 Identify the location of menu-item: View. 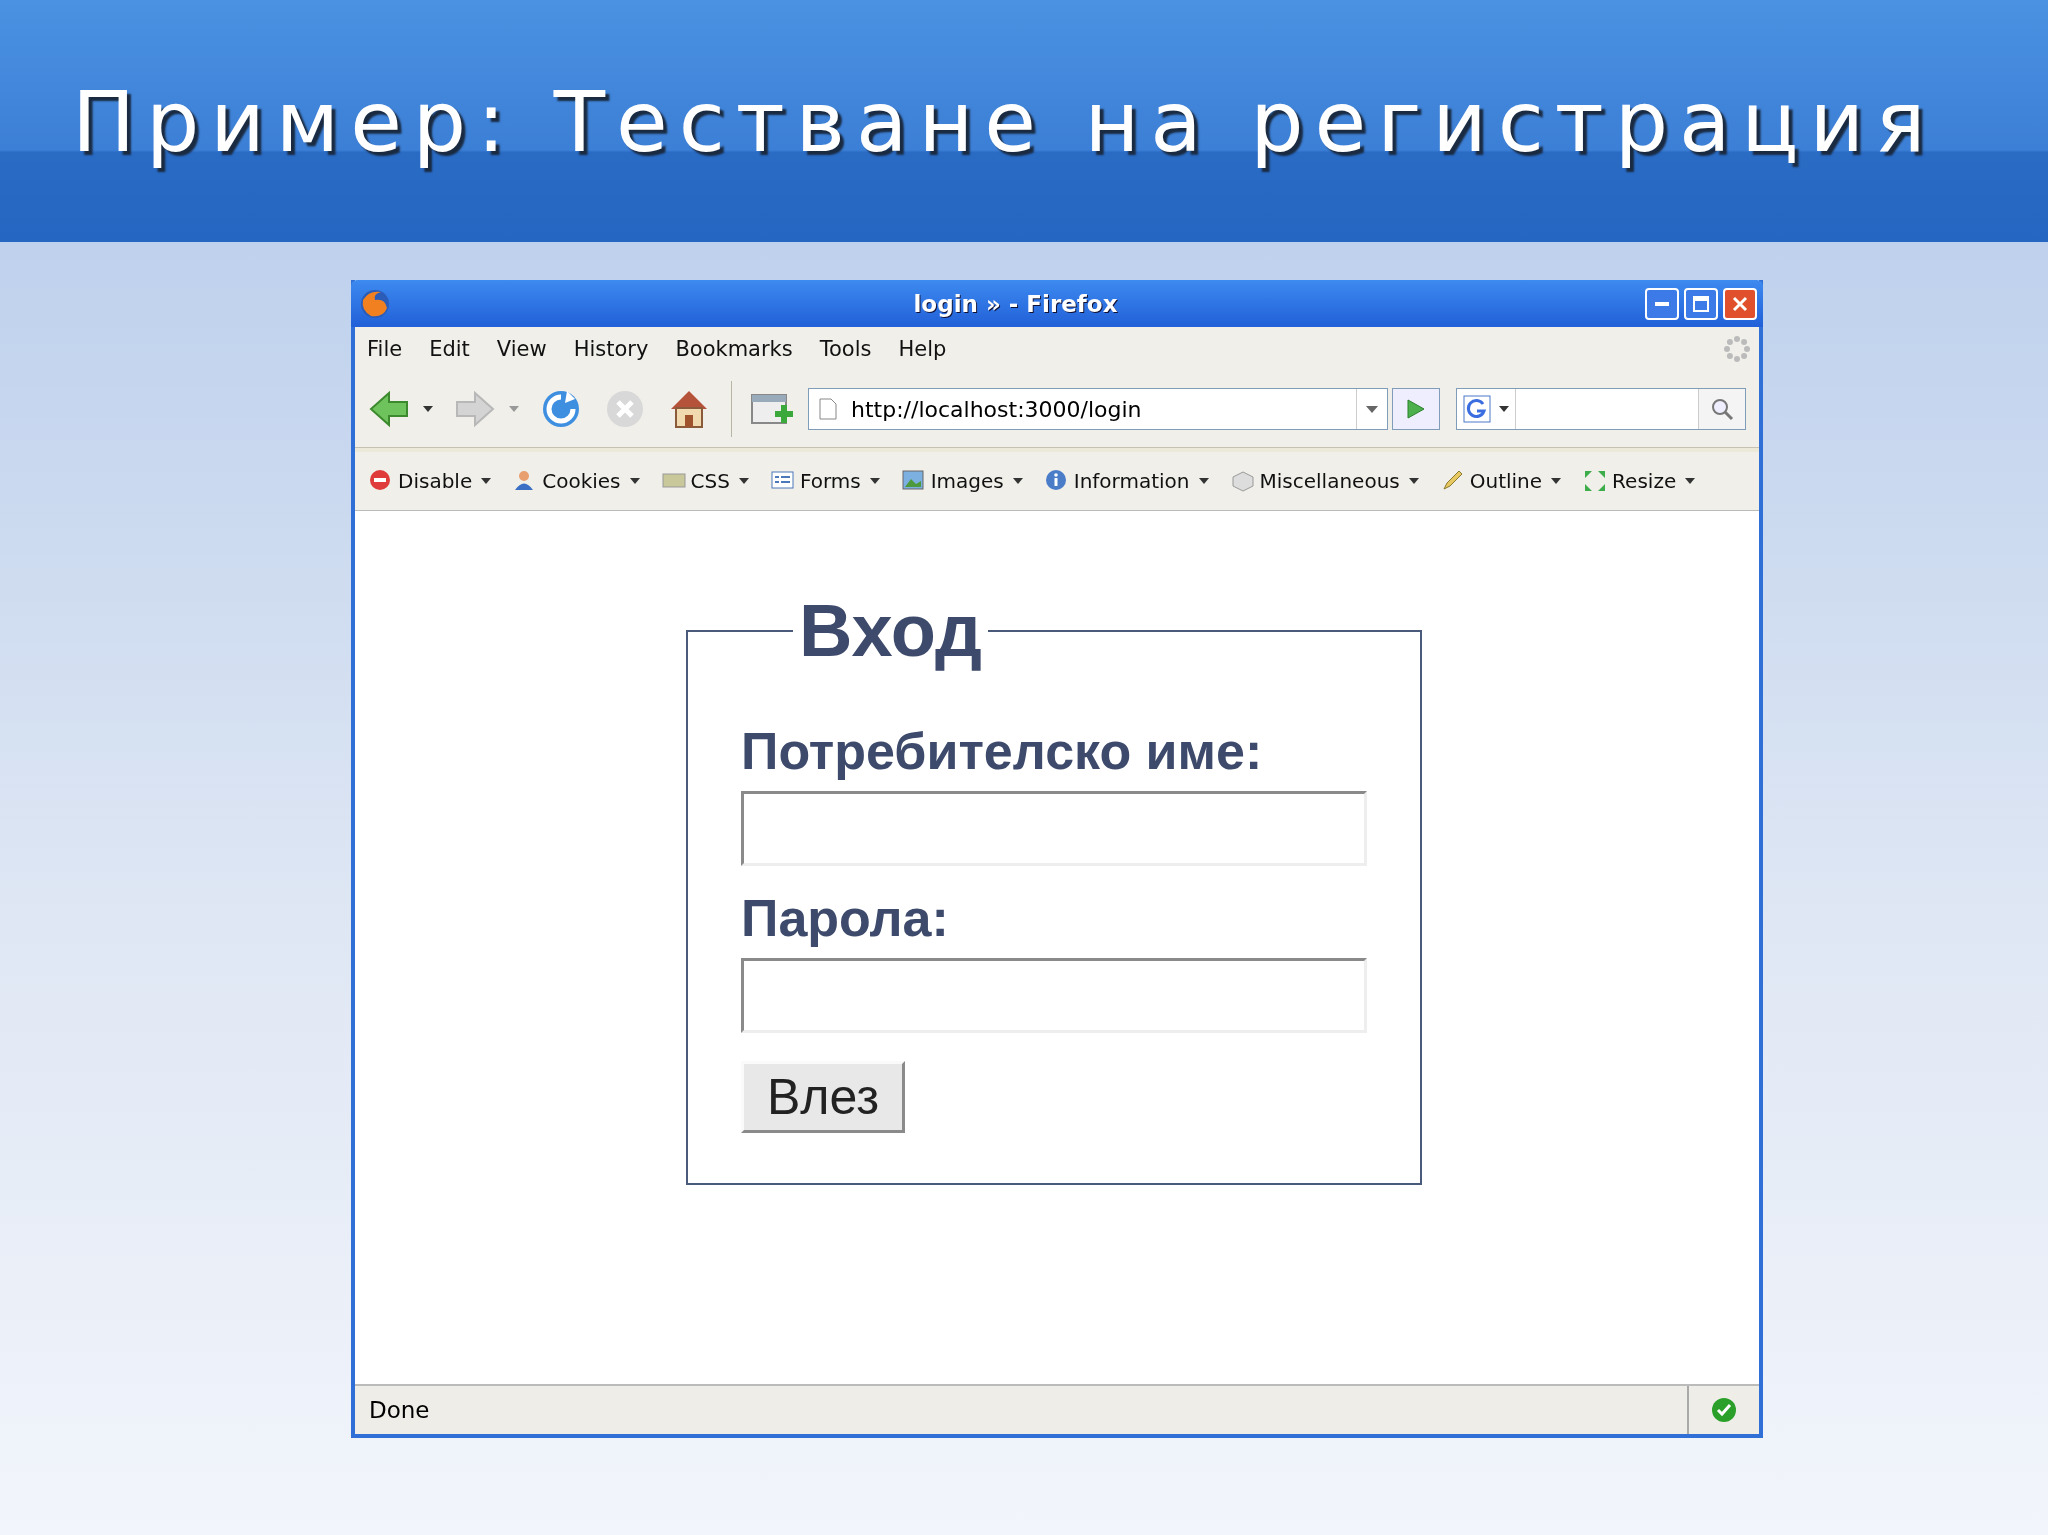
(521, 349).